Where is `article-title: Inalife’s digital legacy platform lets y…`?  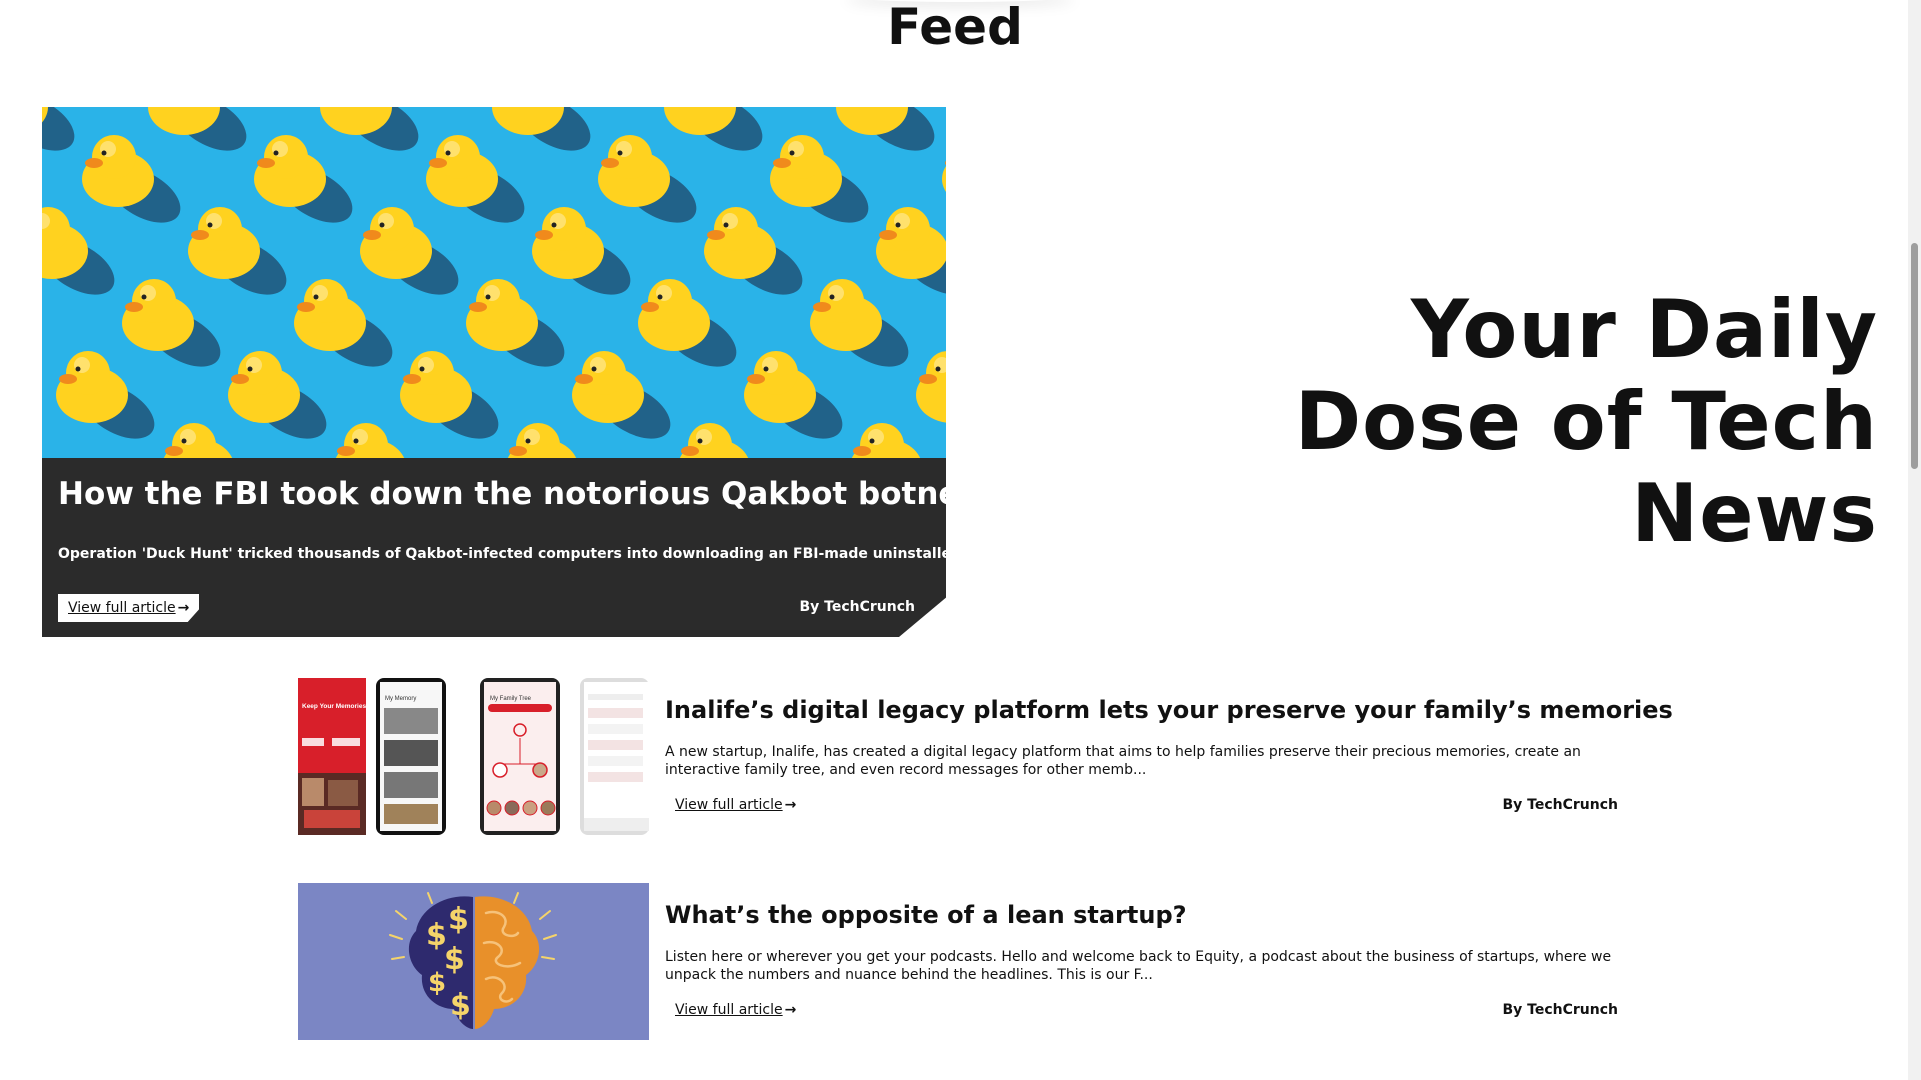 article-title: Inalife’s digital legacy platform lets y… is located at coordinates (1169, 710).